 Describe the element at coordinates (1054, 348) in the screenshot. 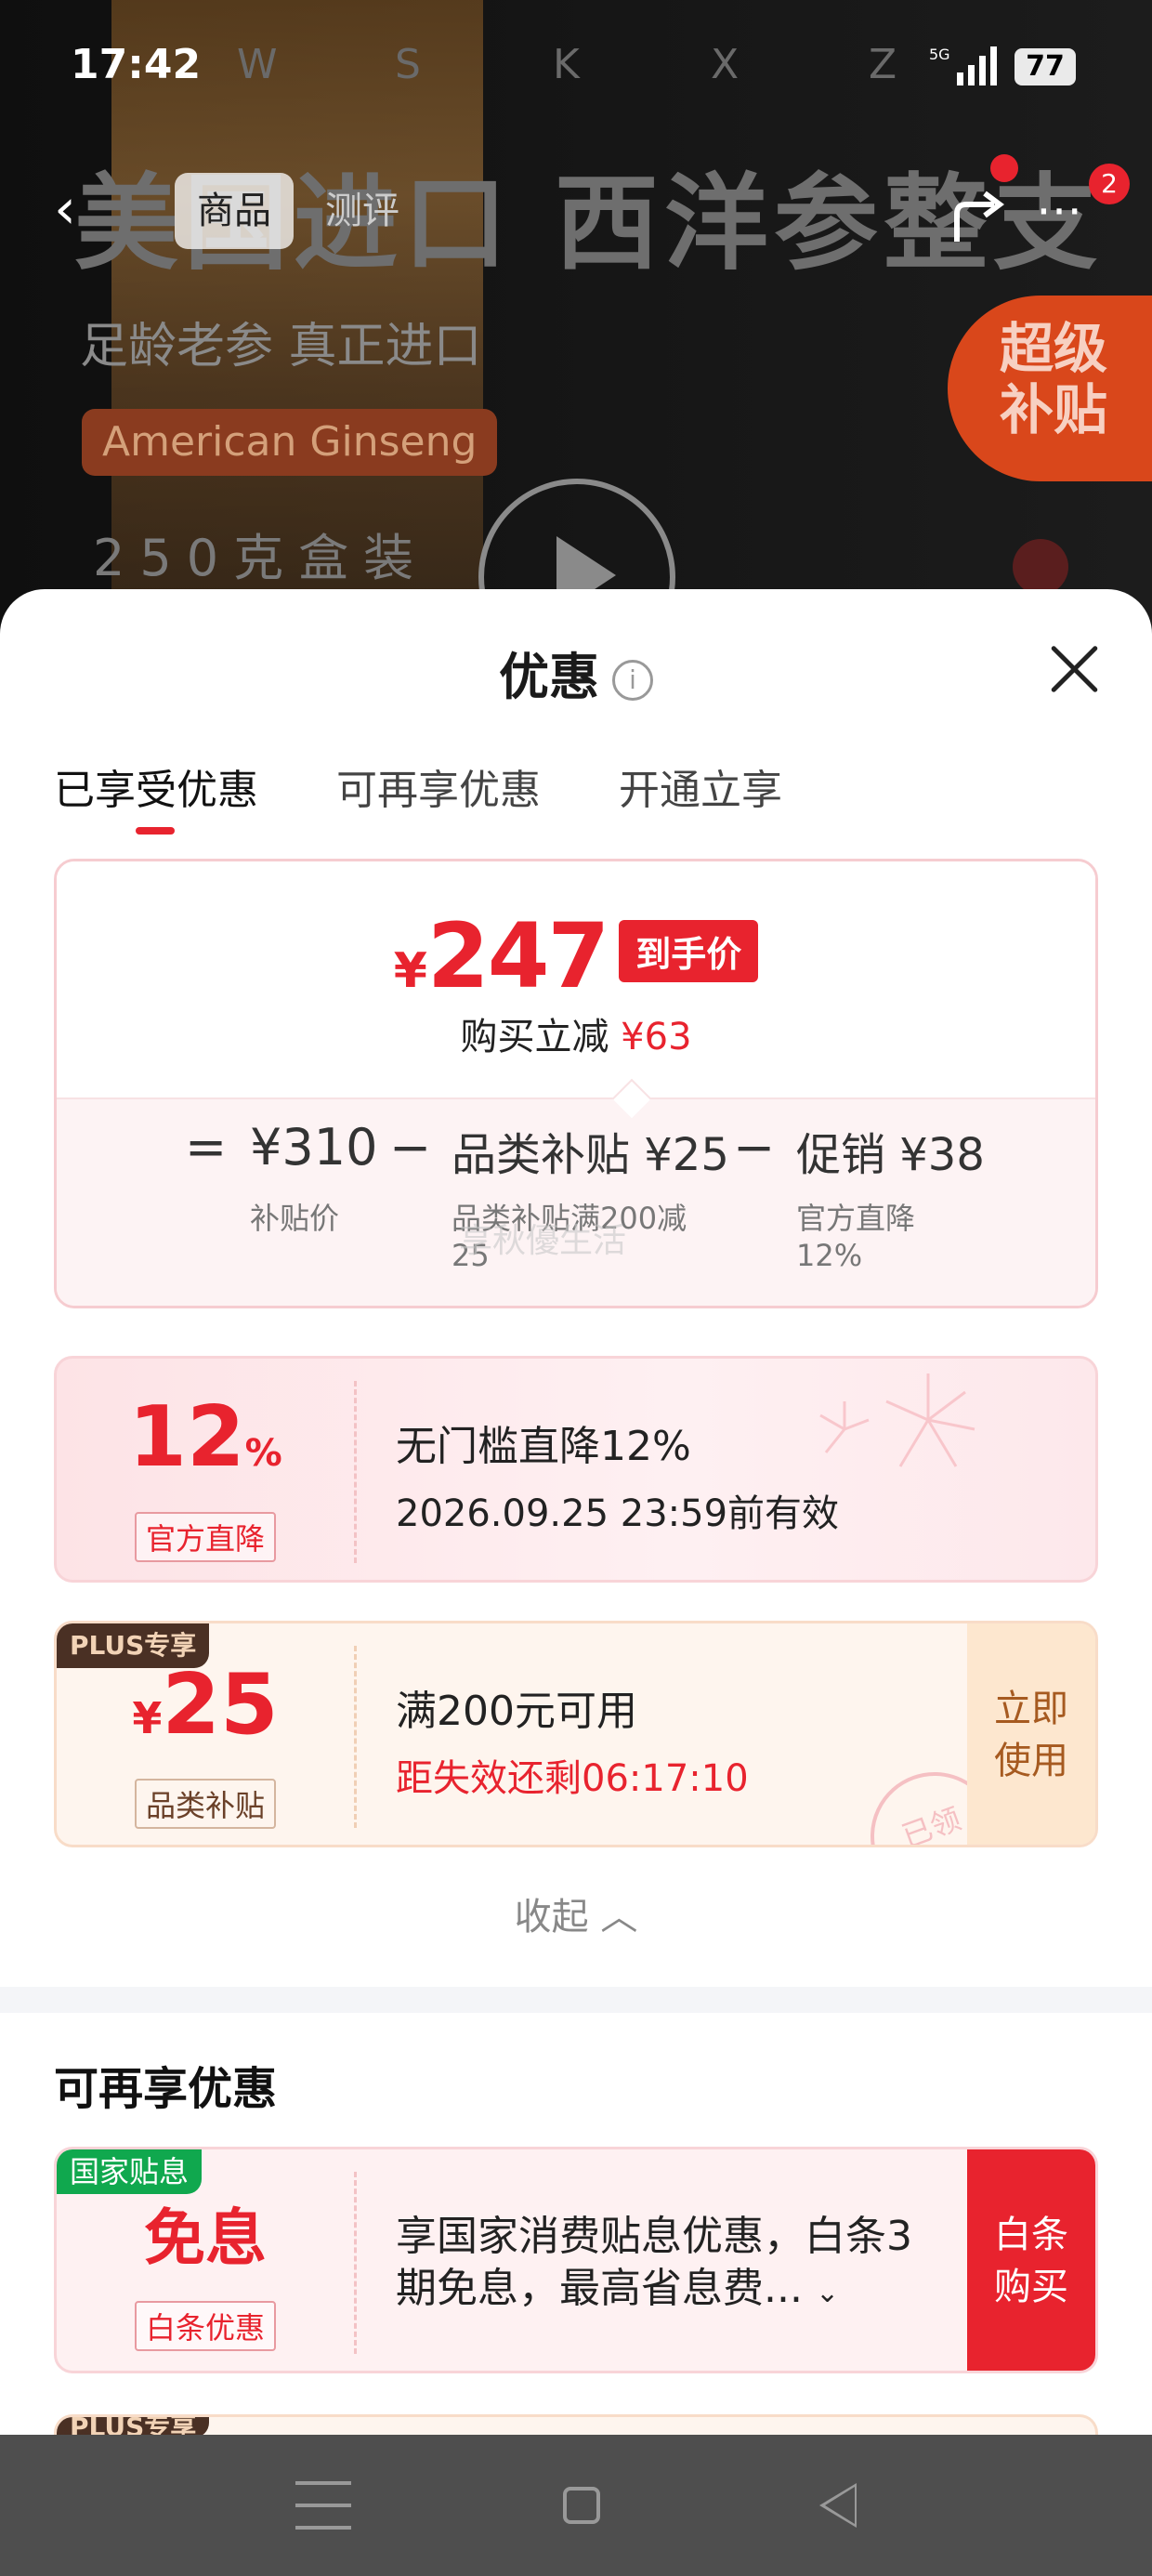

I see `subsidy-line1: 超级` at that location.